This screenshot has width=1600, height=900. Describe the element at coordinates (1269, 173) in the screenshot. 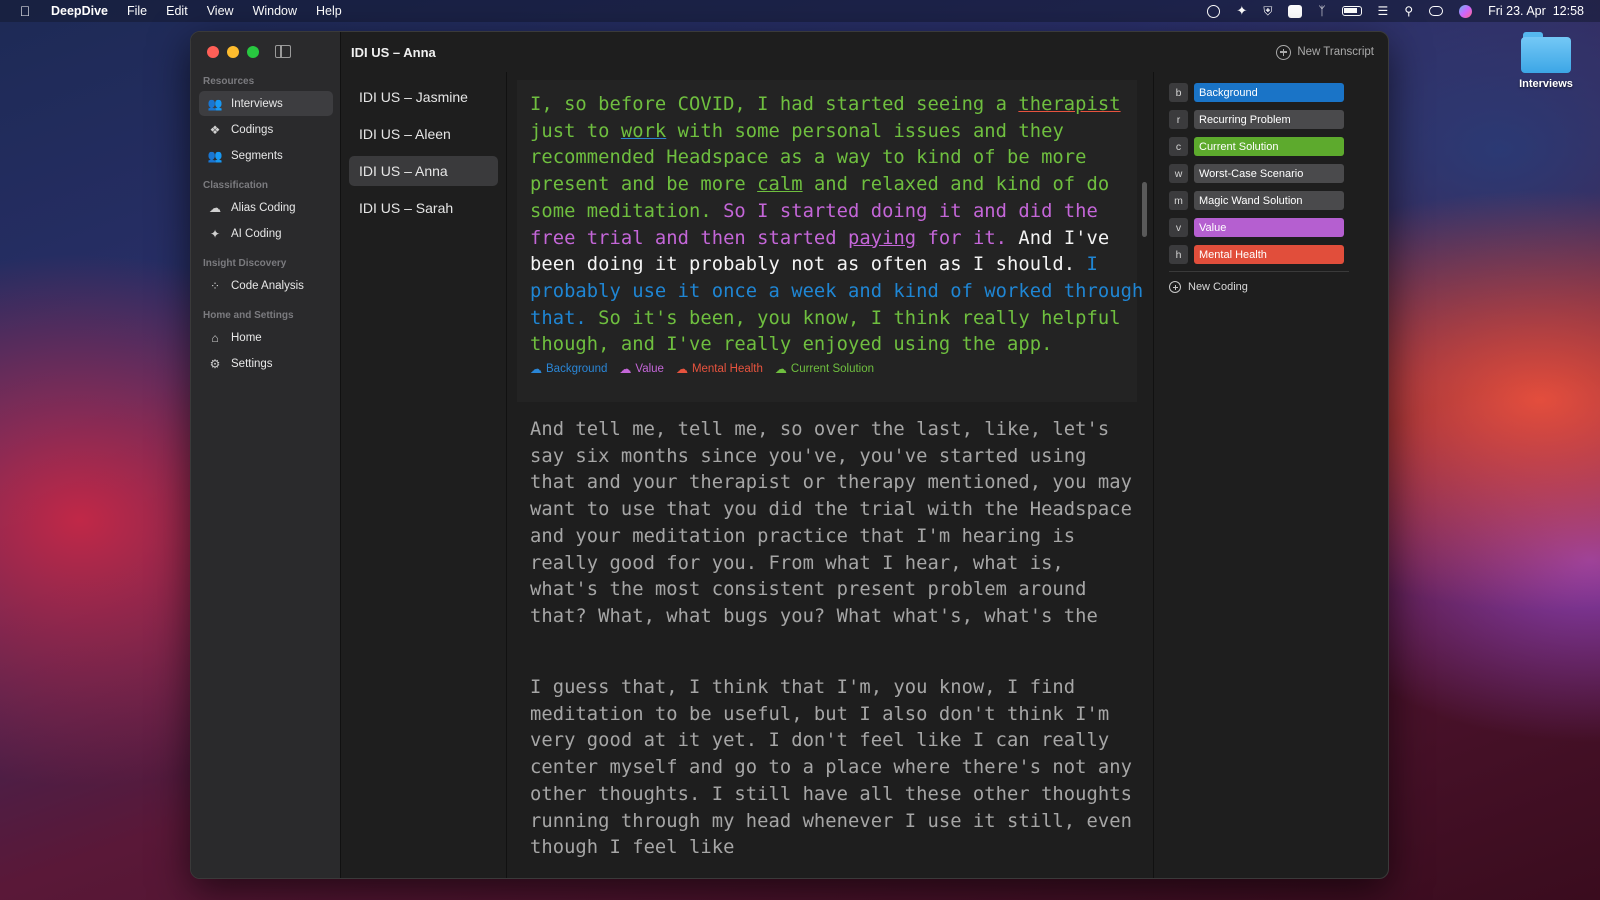

I see `coding-label: Worst-Case Scenario` at that location.